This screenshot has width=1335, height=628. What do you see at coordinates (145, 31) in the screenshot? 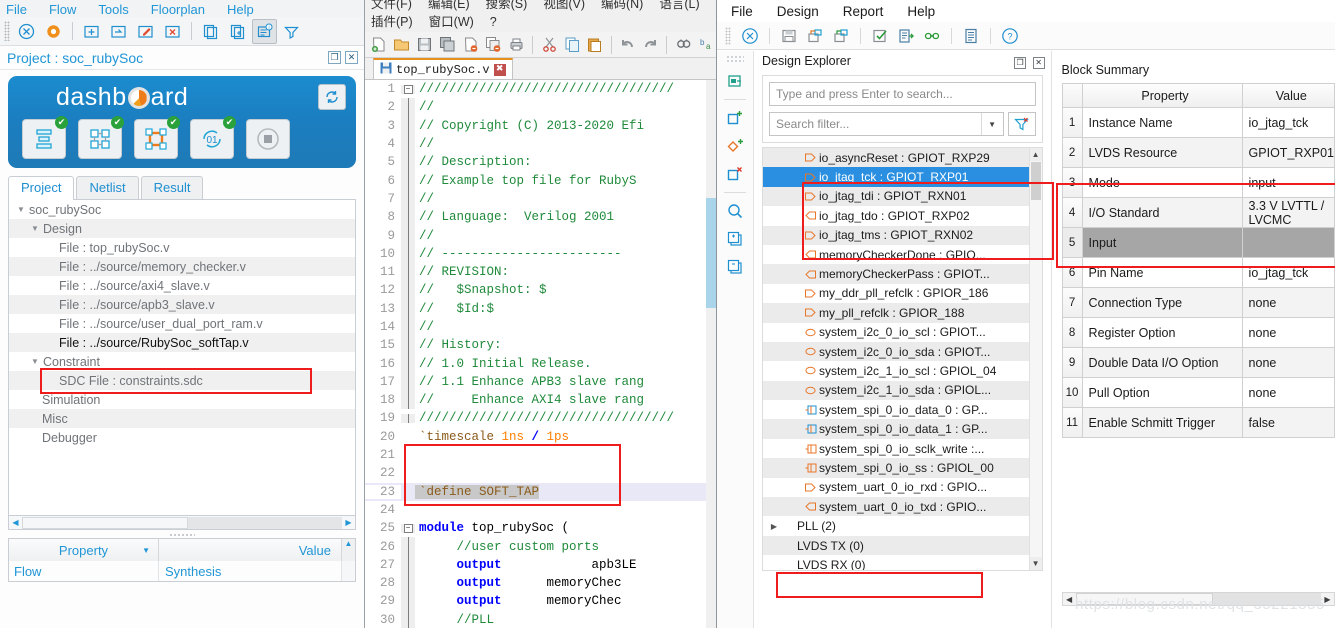
I see `edit-project-icon` at bounding box center [145, 31].